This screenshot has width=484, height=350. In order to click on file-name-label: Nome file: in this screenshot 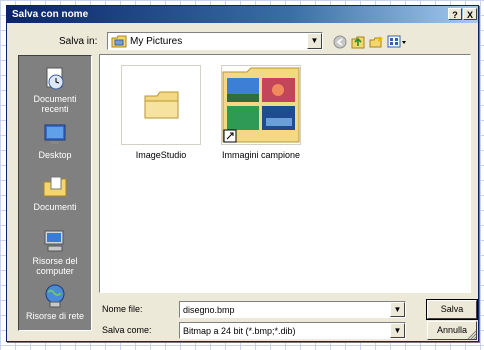, I will do `click(122, 309)`.